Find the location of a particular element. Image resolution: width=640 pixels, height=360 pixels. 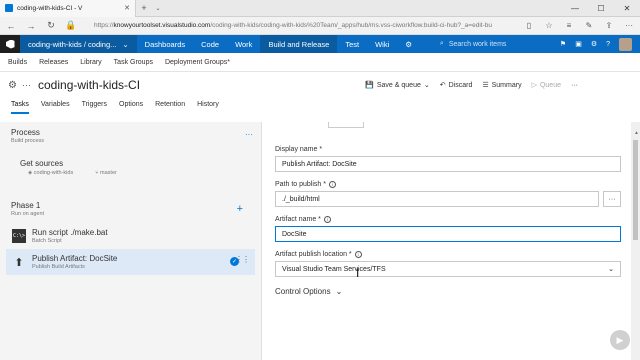

visual-studio-logo-icon is located at coordinates (10, 44).